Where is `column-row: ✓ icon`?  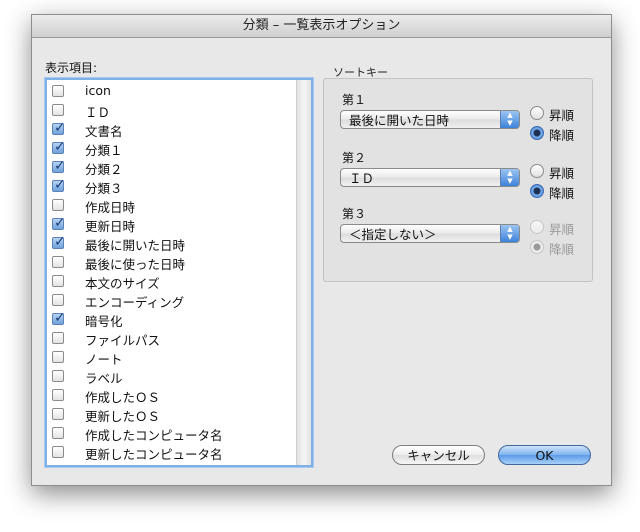 column-row: ✓ icon is located at coordinates (171, 91).